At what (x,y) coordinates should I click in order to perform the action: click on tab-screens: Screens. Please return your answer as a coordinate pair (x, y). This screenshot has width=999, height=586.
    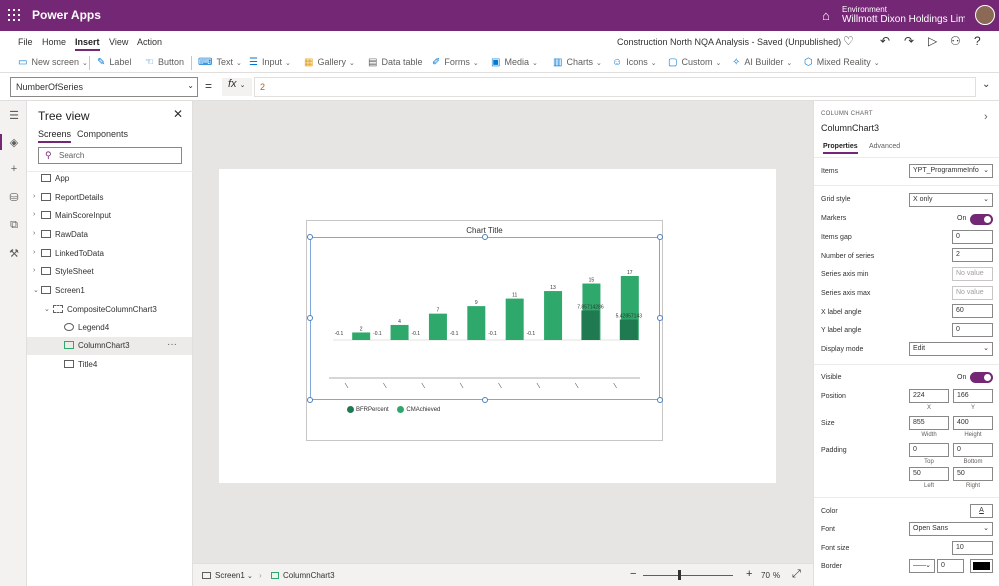
    Looking at the image, I should click on (55, 136).